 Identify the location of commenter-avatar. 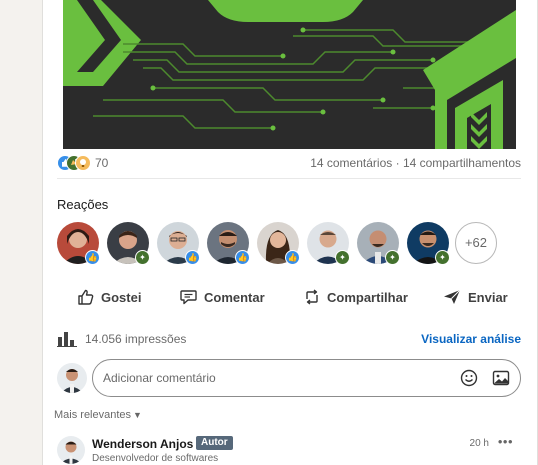
(71, 450).